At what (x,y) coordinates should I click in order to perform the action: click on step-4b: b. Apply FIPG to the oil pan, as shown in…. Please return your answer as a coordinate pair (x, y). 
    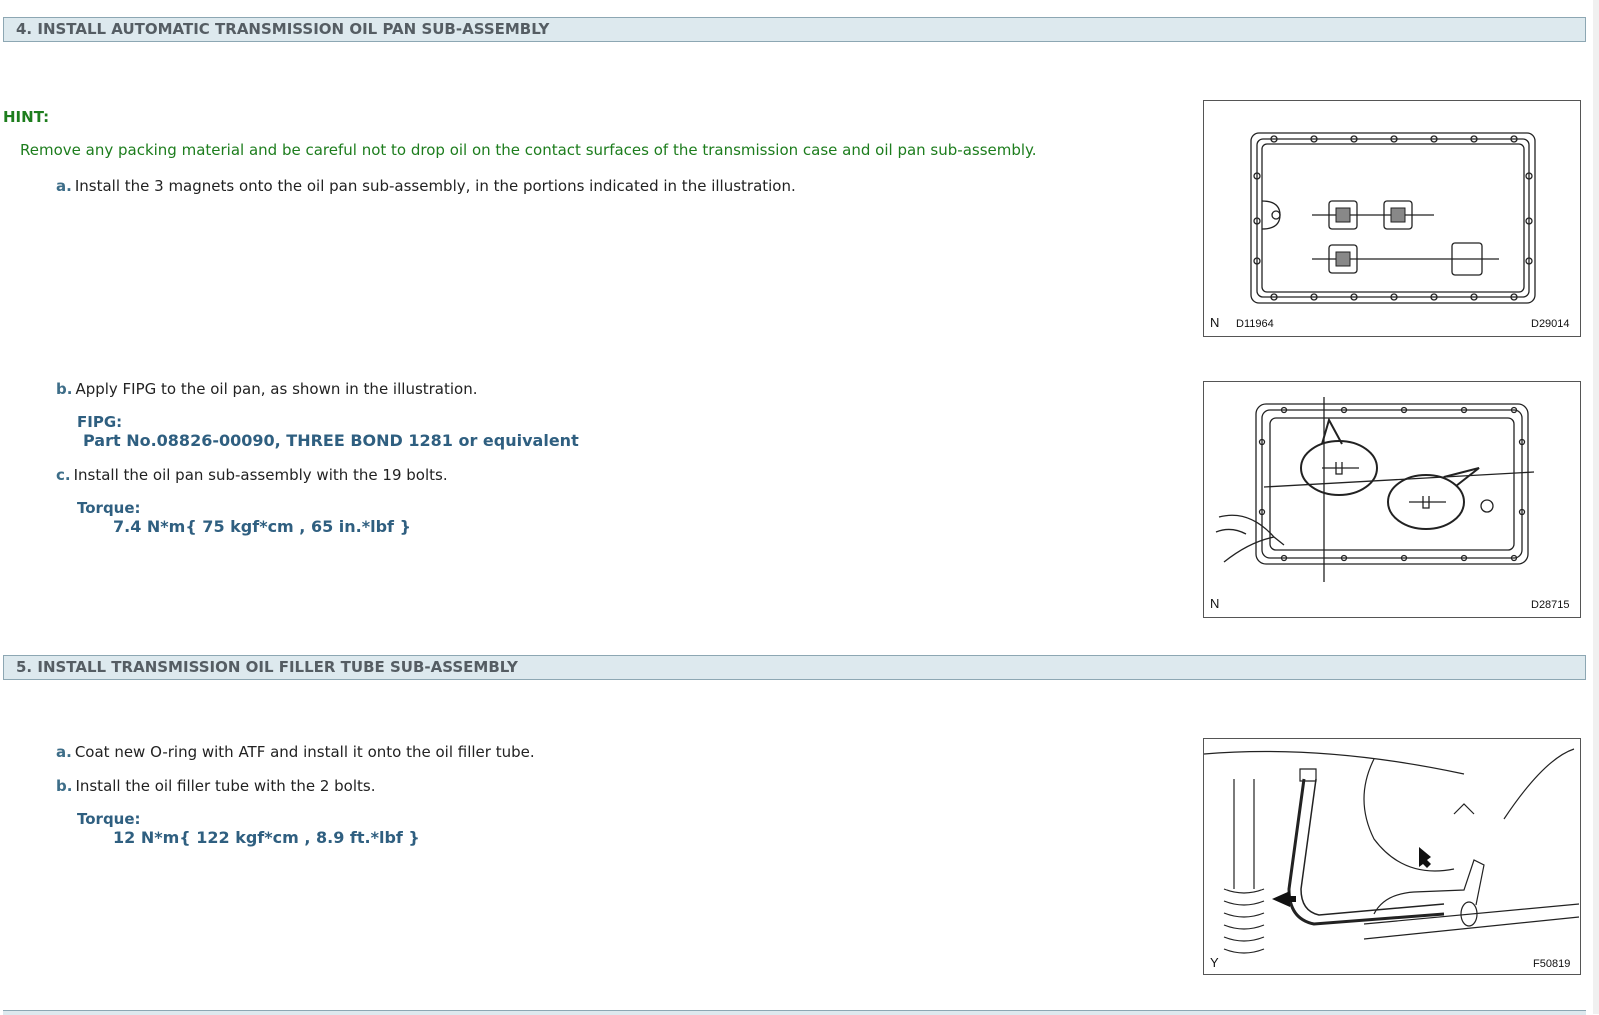
    Looking at the image, I should click on (267, 389).